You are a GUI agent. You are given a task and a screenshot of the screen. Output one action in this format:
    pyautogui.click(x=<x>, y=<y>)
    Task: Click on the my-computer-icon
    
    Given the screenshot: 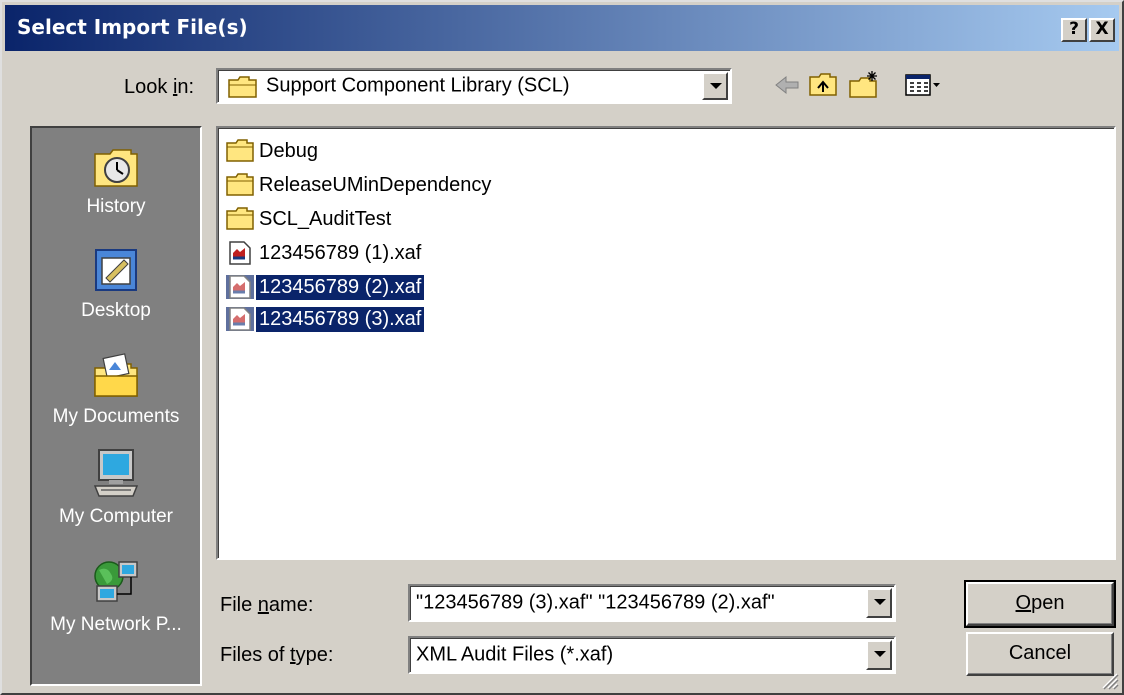 What is the action you would take?
    pyautogui.click(x=116, y=473)
    